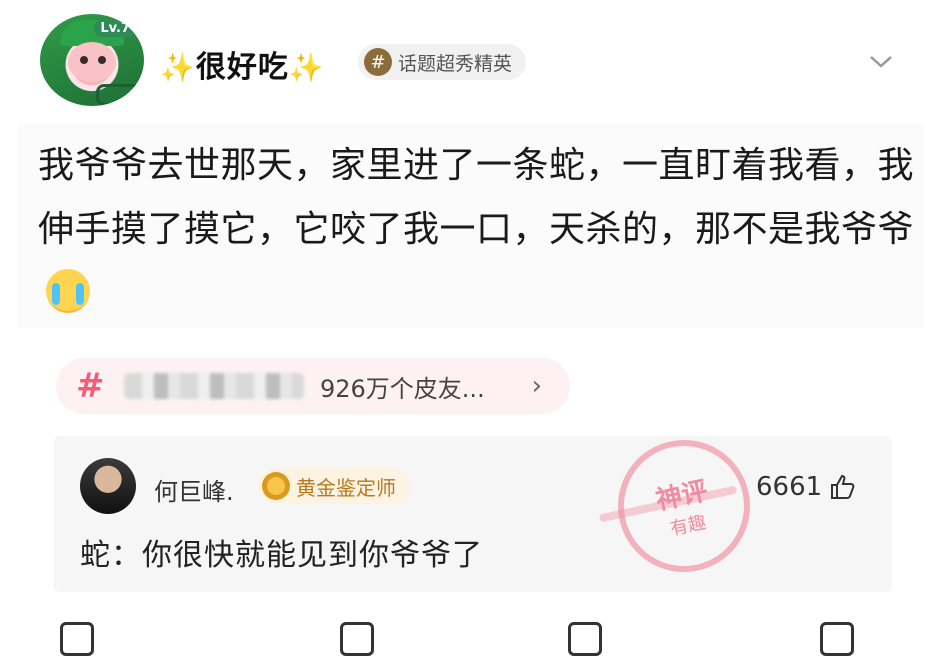  What do you see at coordinates (789, 487) in the screenshot?
I see `like-count: 6661` at bounding box center [789, 487].